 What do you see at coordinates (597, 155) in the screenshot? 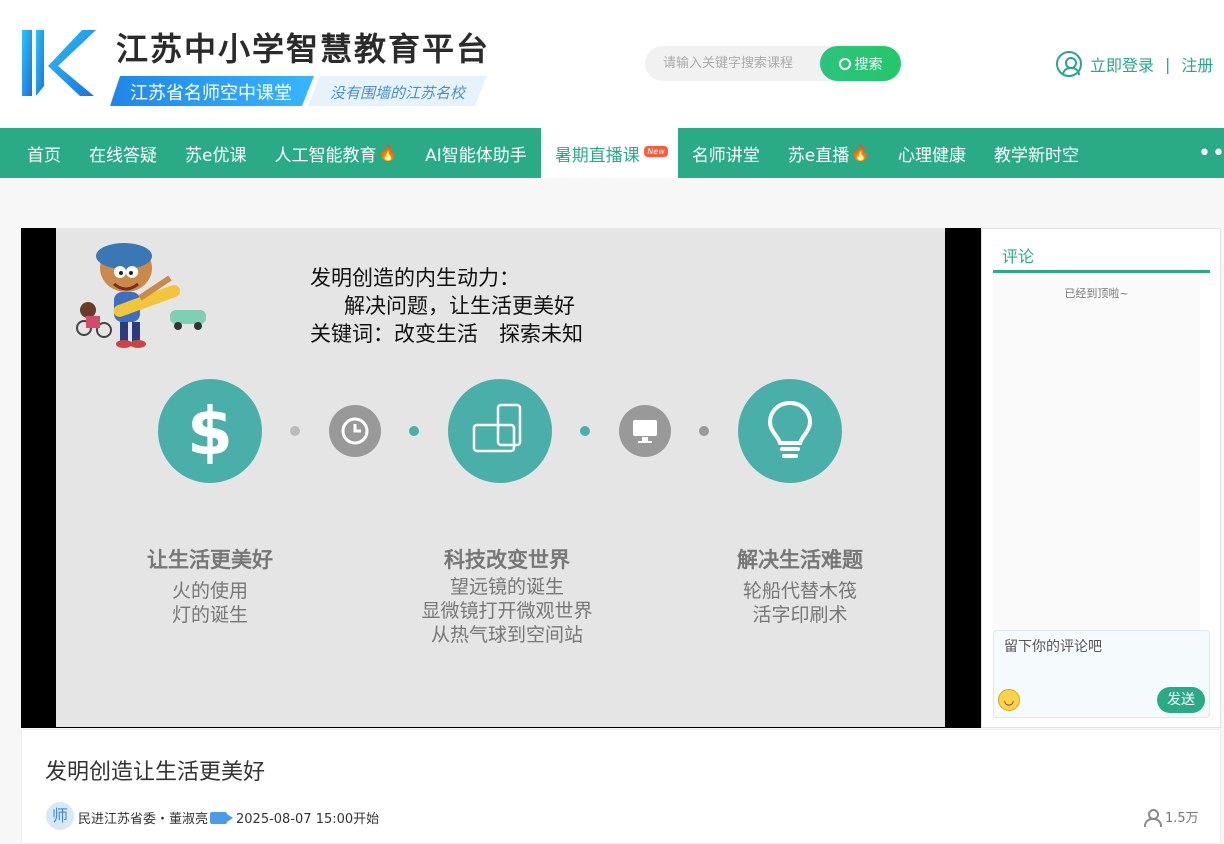
I see `nav-label: 暑期直播课` at bounding box center [597, 155].